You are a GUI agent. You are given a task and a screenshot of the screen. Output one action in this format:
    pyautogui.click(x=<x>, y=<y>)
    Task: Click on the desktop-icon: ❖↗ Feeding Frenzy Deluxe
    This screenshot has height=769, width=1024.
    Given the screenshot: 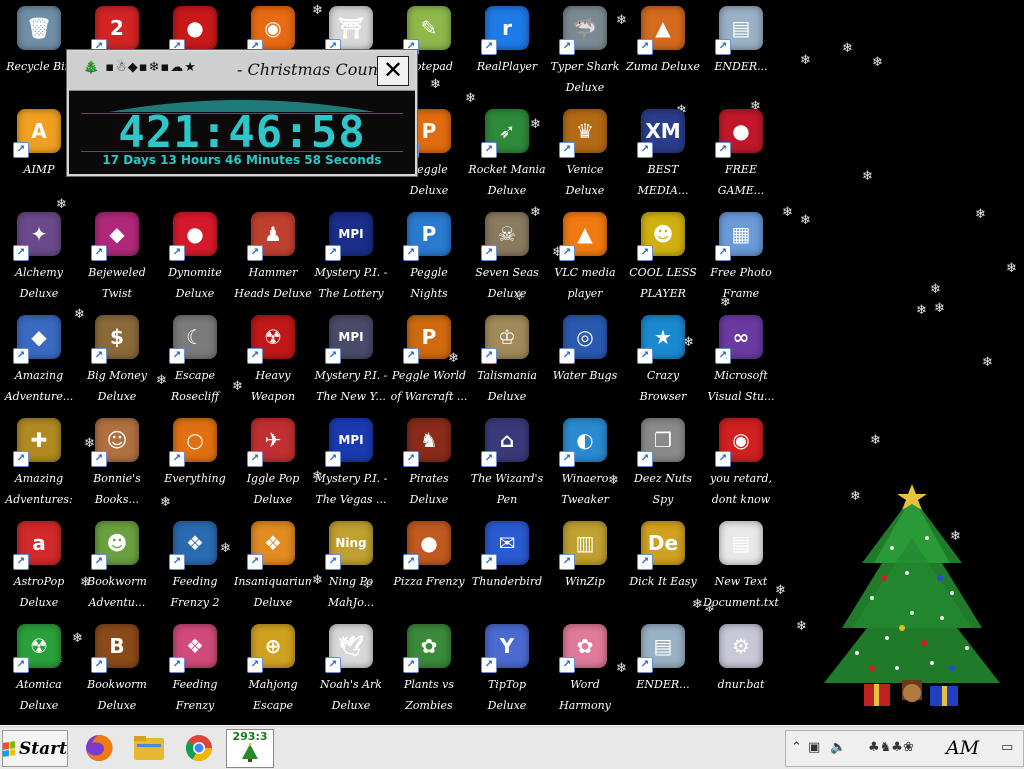 What is the action you would take?
    pyautogui.click(x=195, y=671)
    